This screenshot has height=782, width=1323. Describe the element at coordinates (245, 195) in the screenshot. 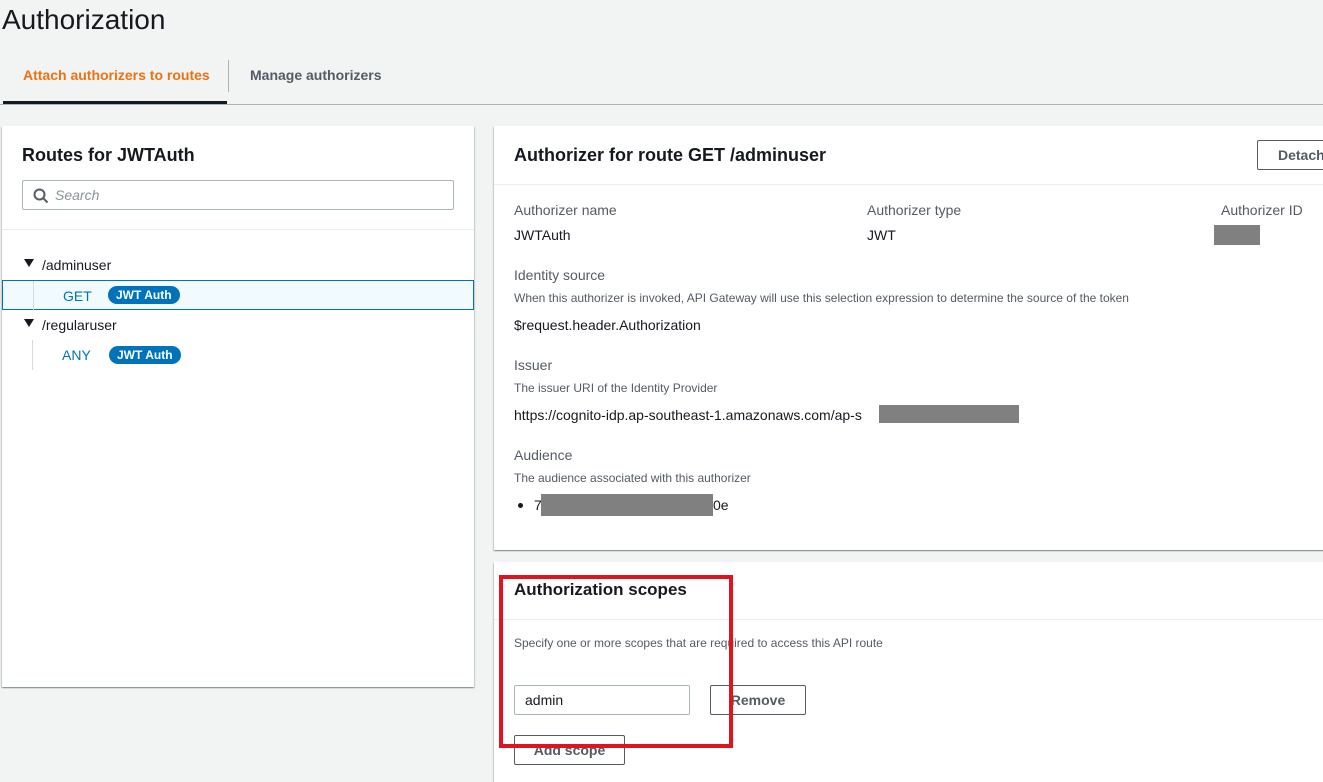

I see `search-input` at that location.